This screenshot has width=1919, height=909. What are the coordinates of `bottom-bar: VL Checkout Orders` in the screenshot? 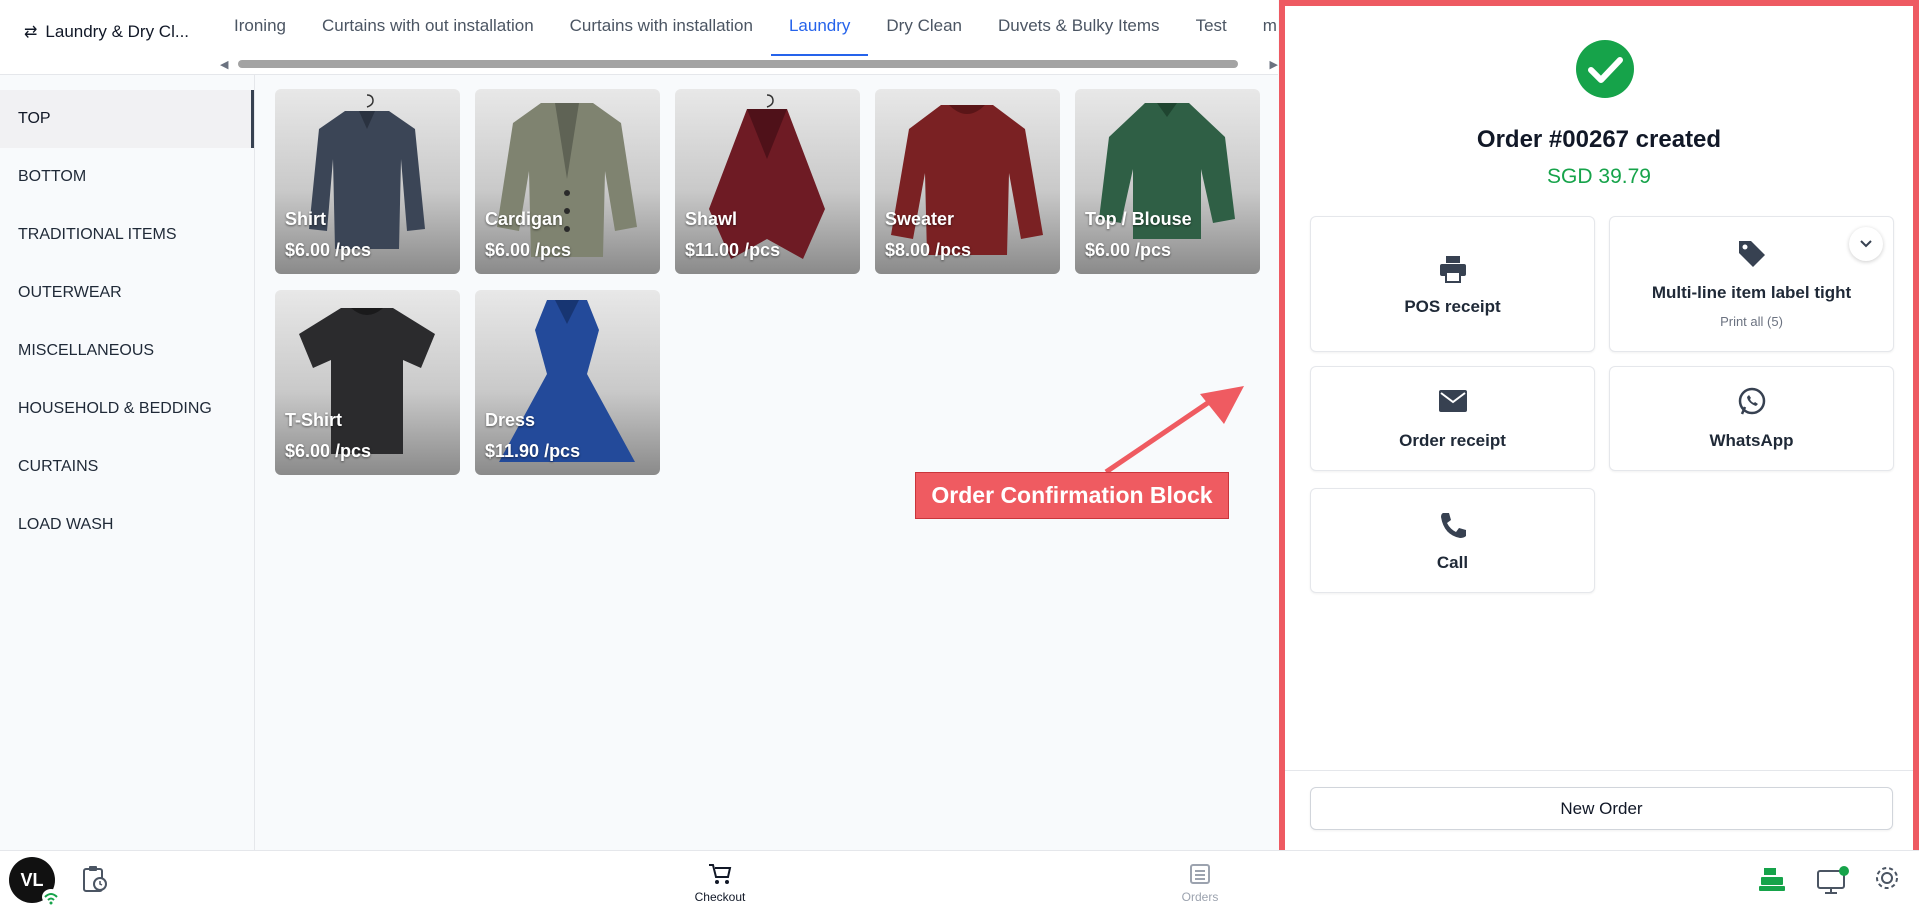 It's located at (959, 879).